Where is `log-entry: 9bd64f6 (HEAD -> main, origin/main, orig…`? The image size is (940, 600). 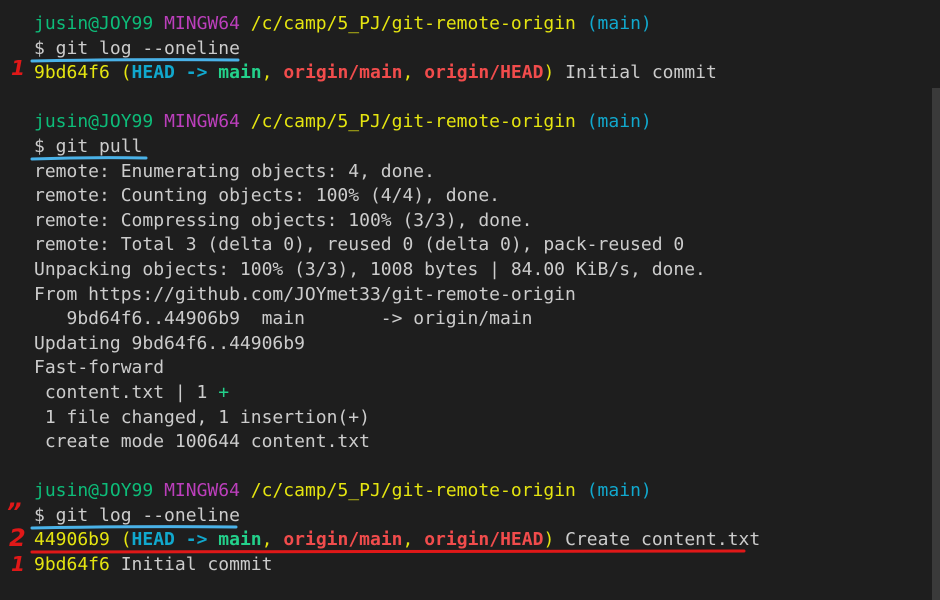 log-entry: 9bd64f6 (HEAD -> main, origin/main, orig… is located at coordinates (397, 73).